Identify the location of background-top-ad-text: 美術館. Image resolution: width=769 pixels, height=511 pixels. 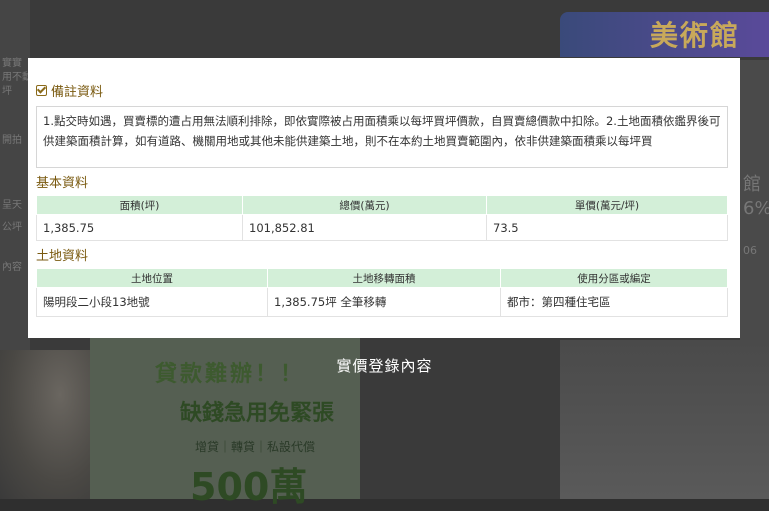
(695, 35).